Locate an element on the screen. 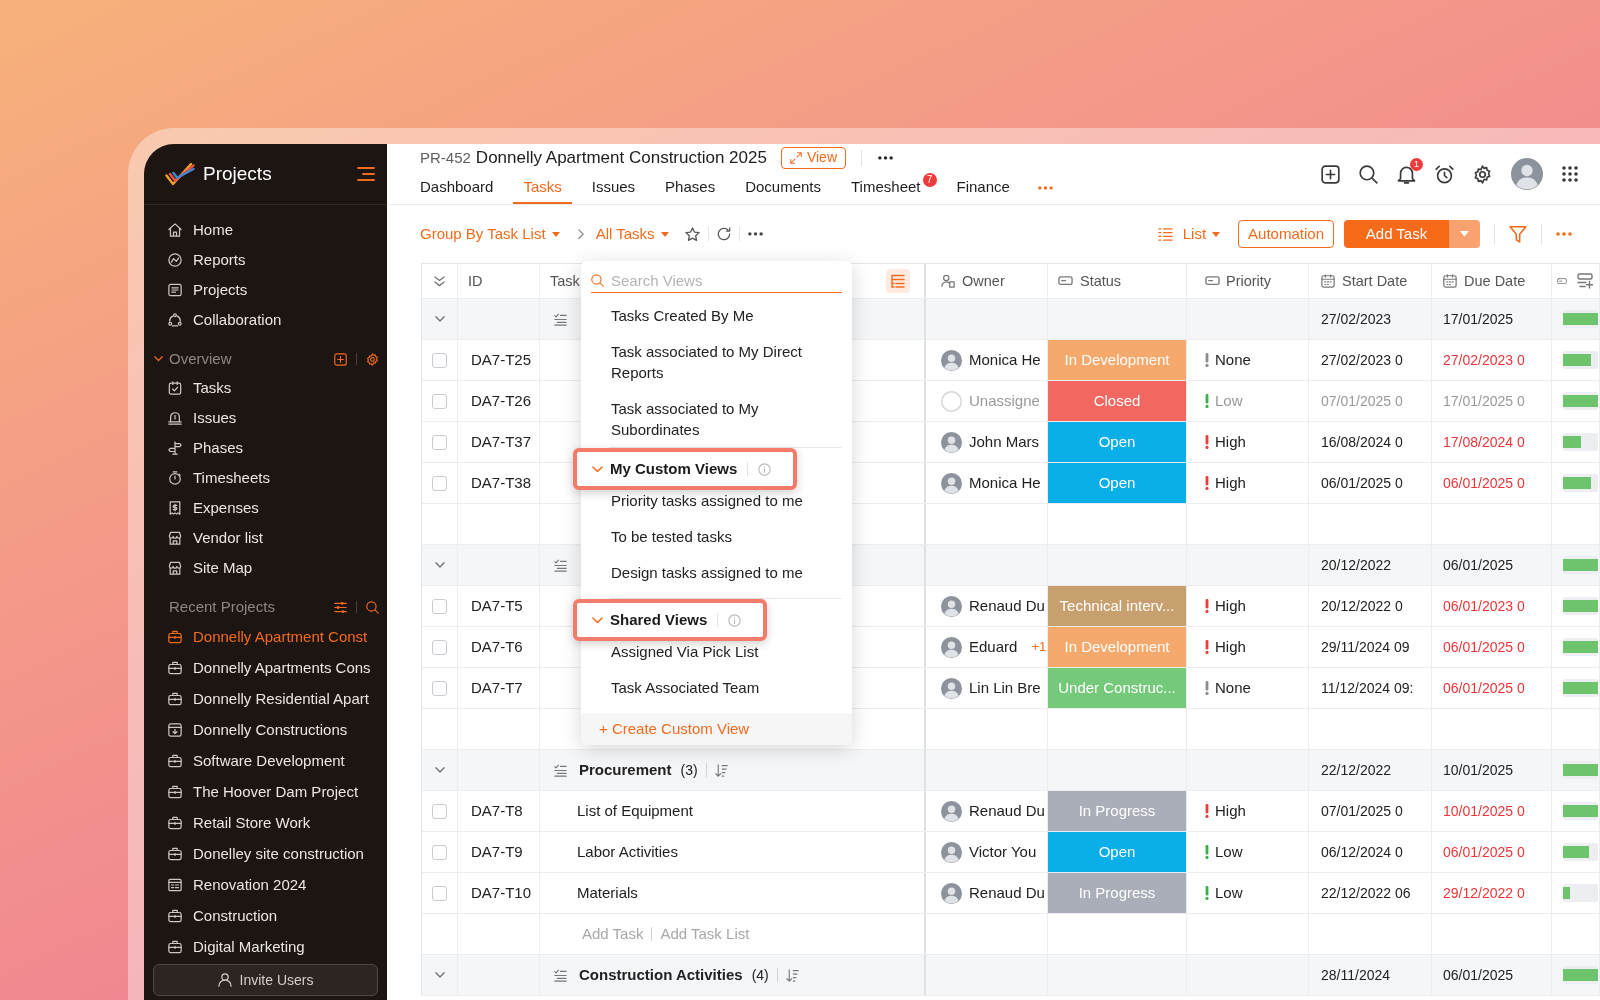 The width and height of the screenshot is (1600, 1000). project-item: Renovation 2024 is located at coordinates (265, 884).